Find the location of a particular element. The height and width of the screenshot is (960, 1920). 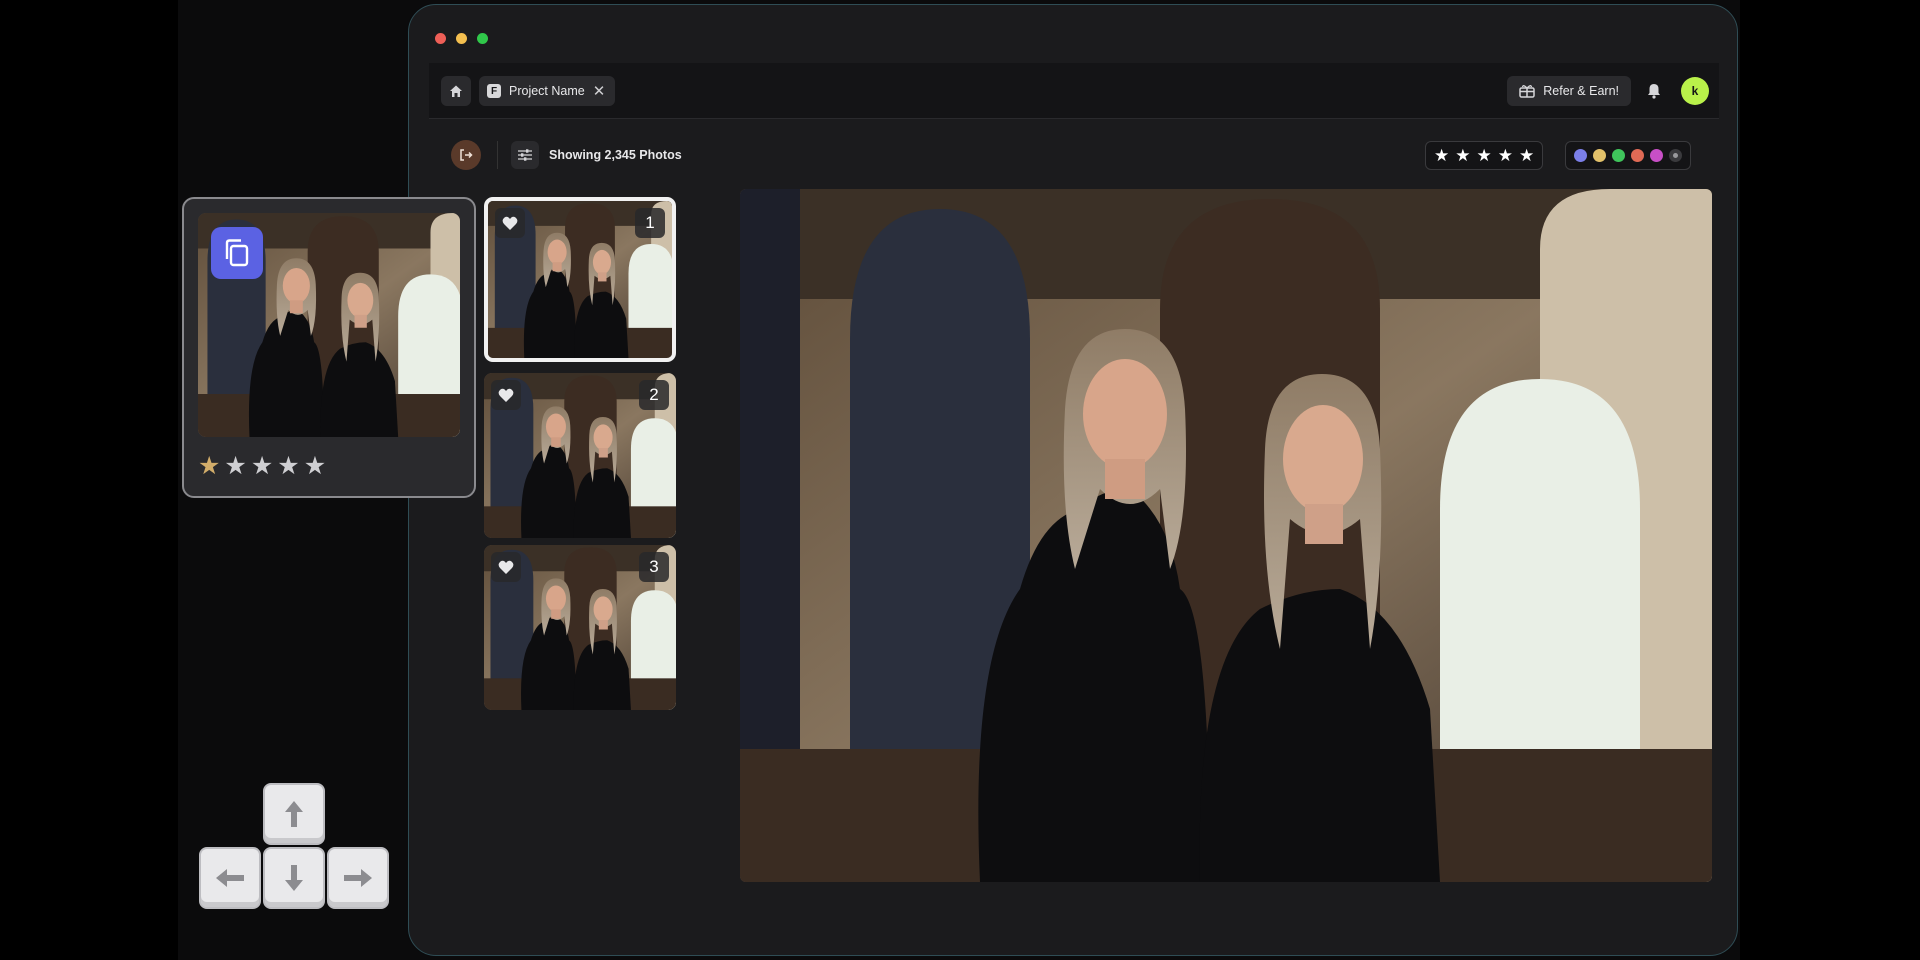

window-controls is located at coordinates (461, 38).